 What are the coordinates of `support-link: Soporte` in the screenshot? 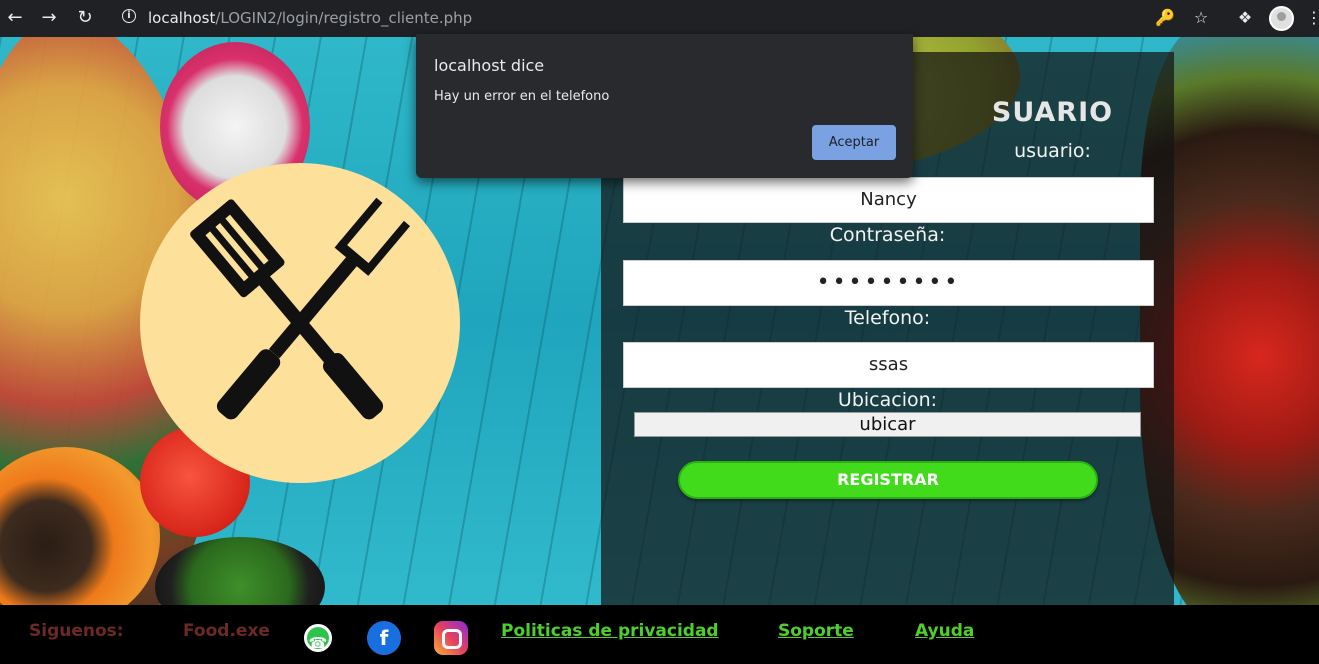 It's located at (816, 631).